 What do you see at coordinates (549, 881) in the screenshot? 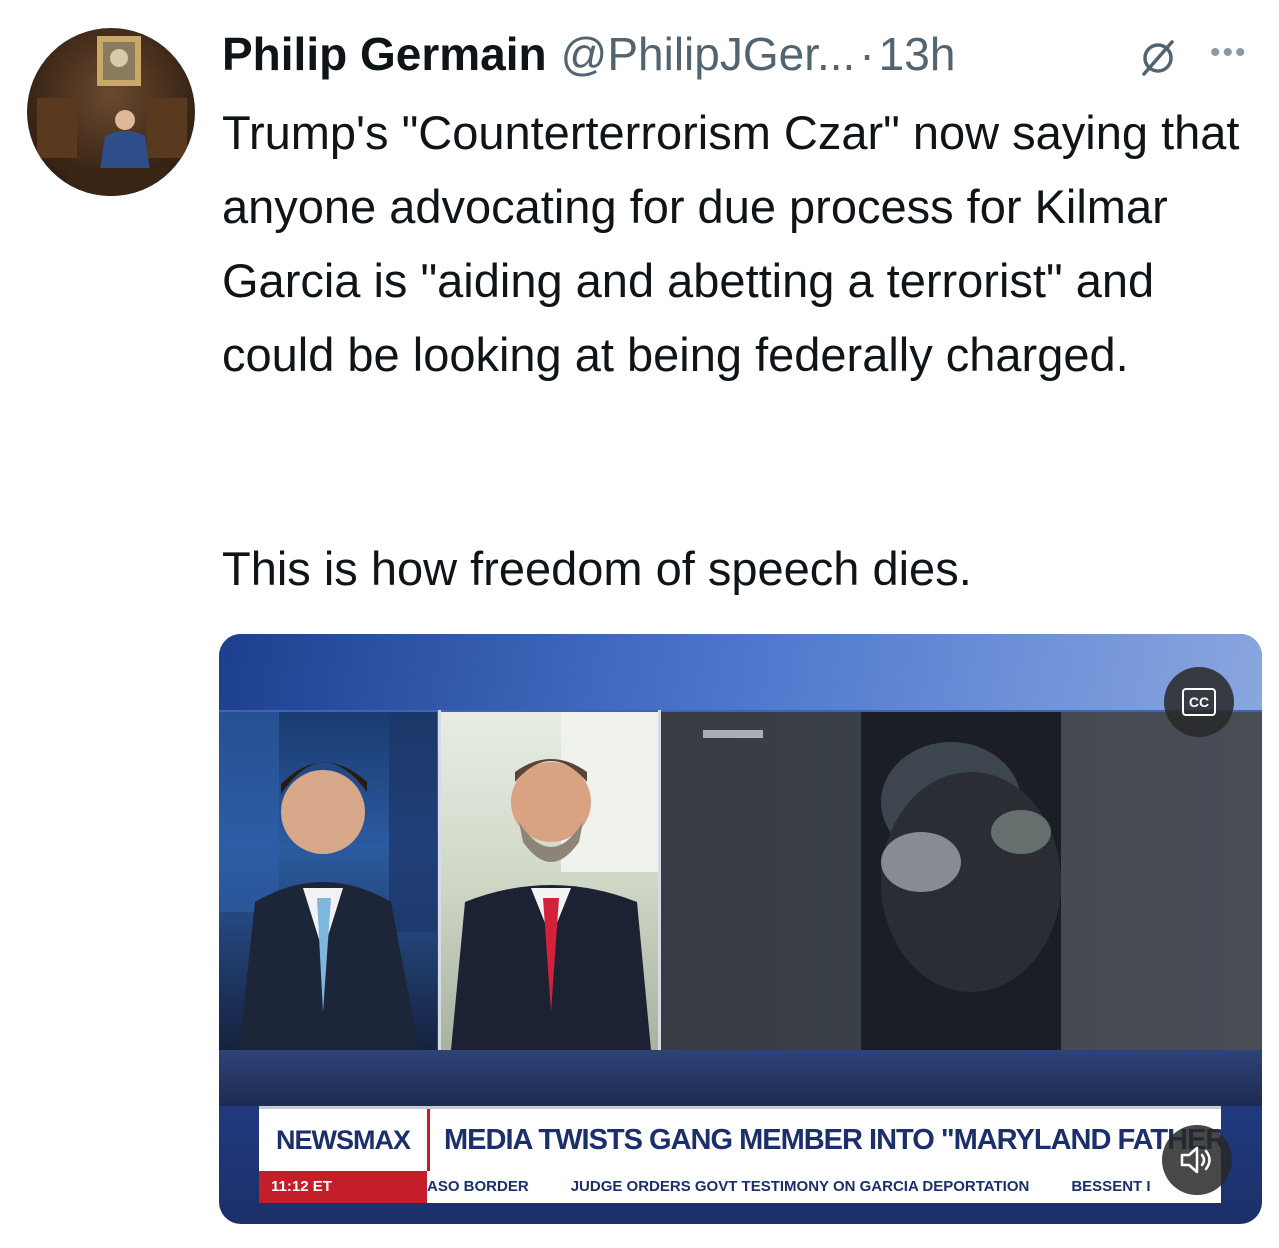
I see `video-panel-guest` at bounding box center [549, 881].